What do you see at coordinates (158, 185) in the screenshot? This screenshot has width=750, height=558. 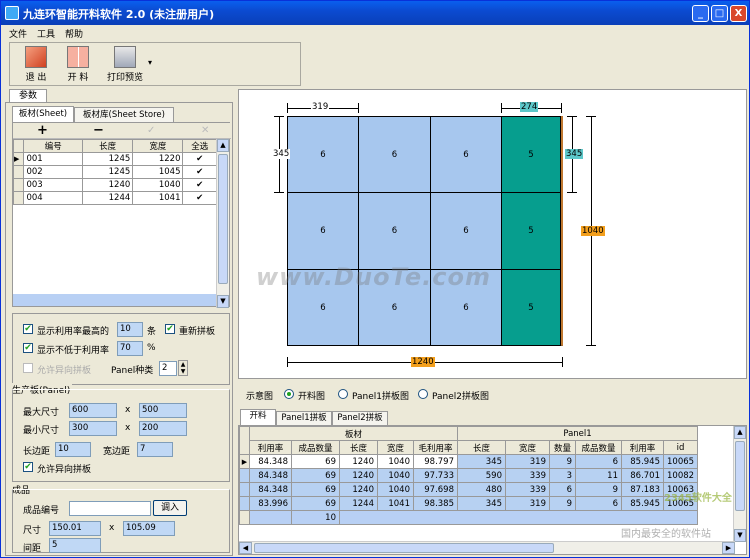 I see `cell-width: 1040` at bounding box center [158, 185].